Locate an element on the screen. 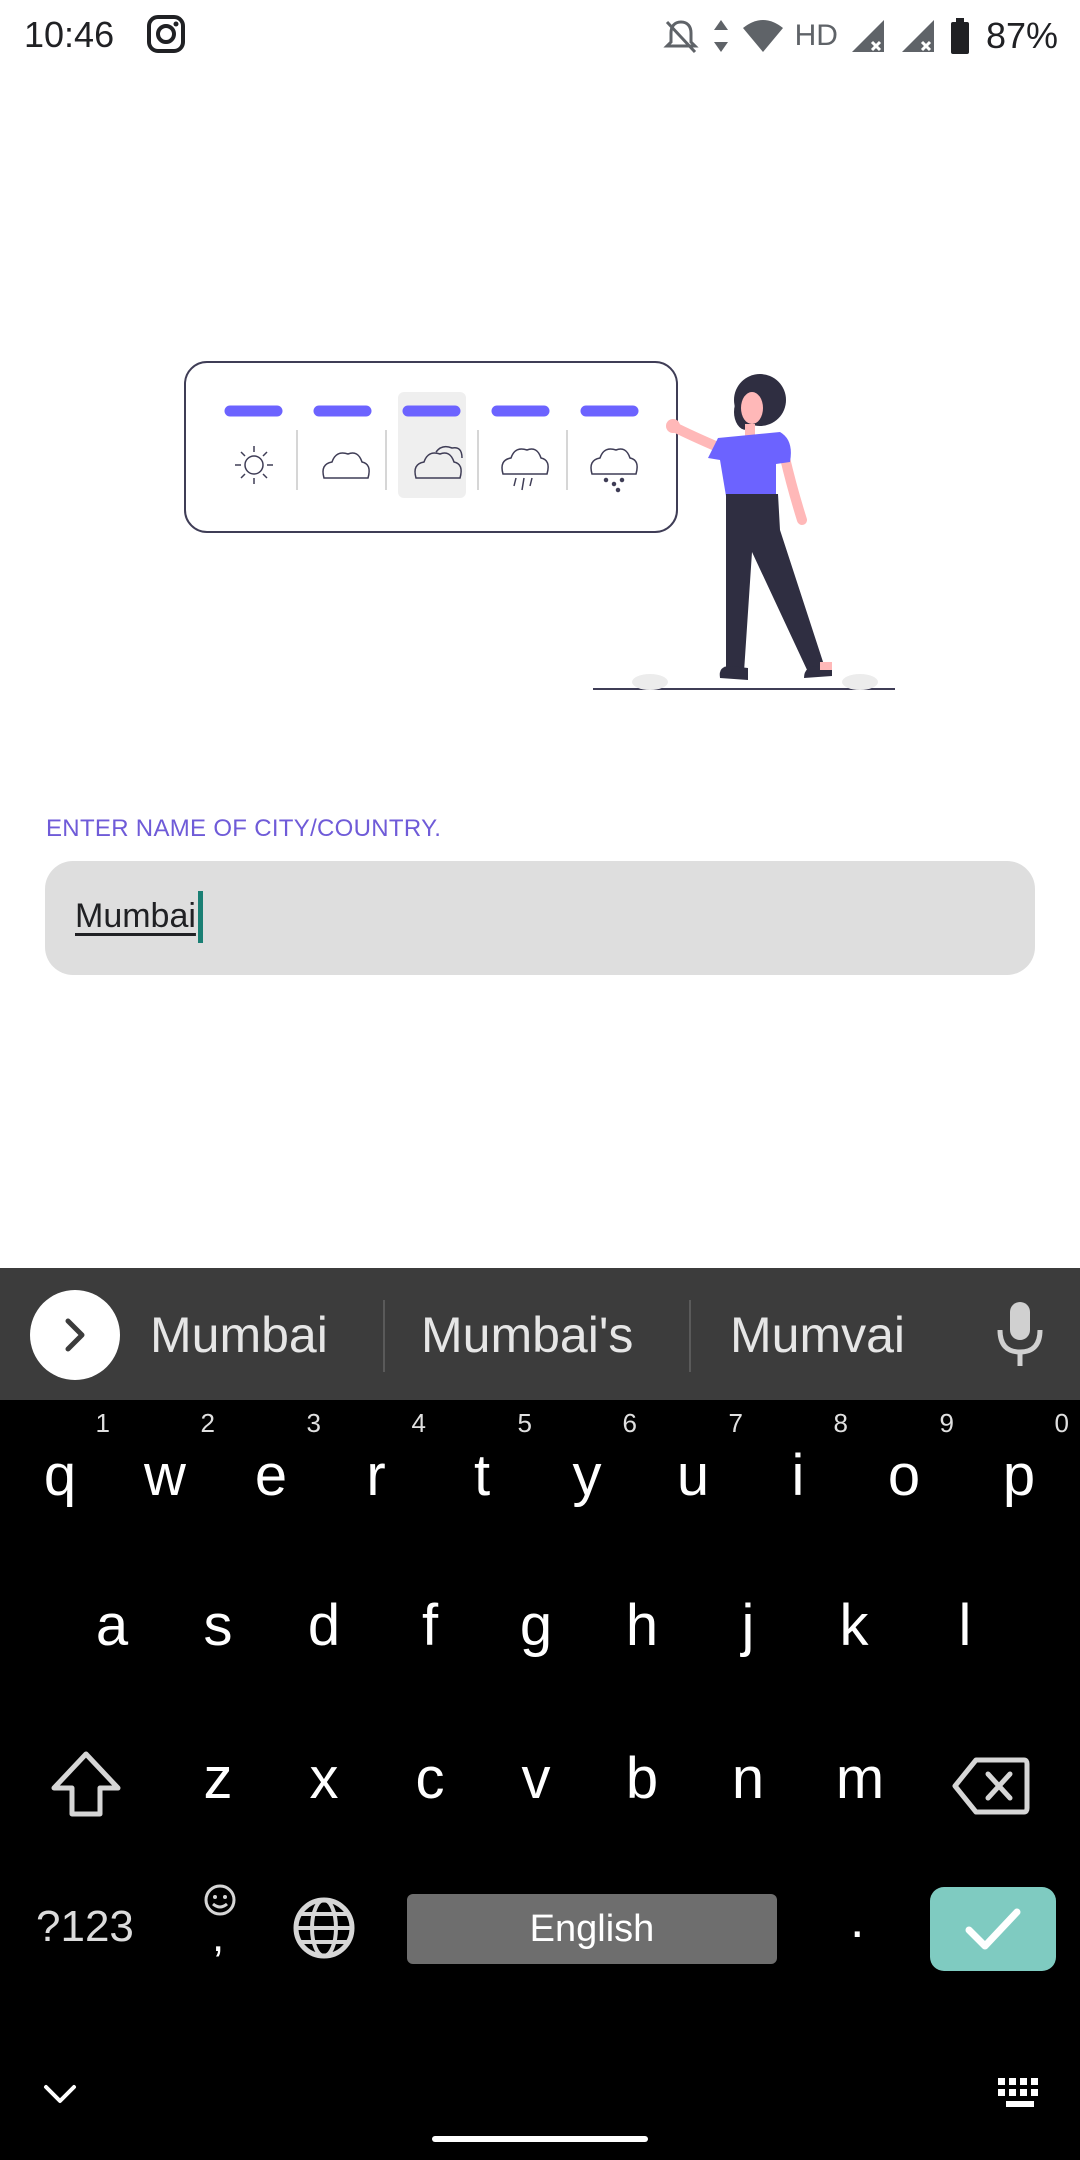 Image resolution: width=1080 pixels, height=2160 pixels. backspace-icon is located at coordinates (991, 1786).